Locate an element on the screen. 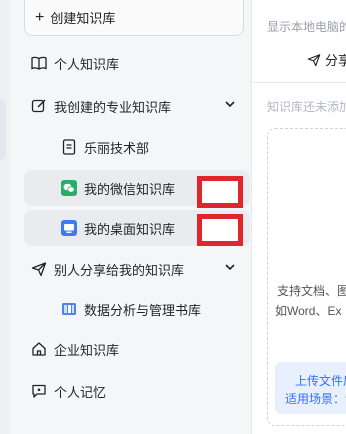  sidebar-item-label: 个人知识库 is located at coordinates (87, 64).